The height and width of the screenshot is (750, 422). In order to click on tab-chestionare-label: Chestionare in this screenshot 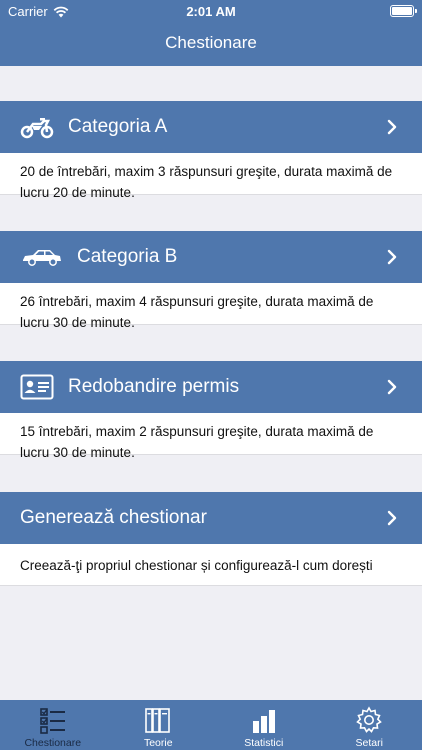, I will do `click(53, 743)`.